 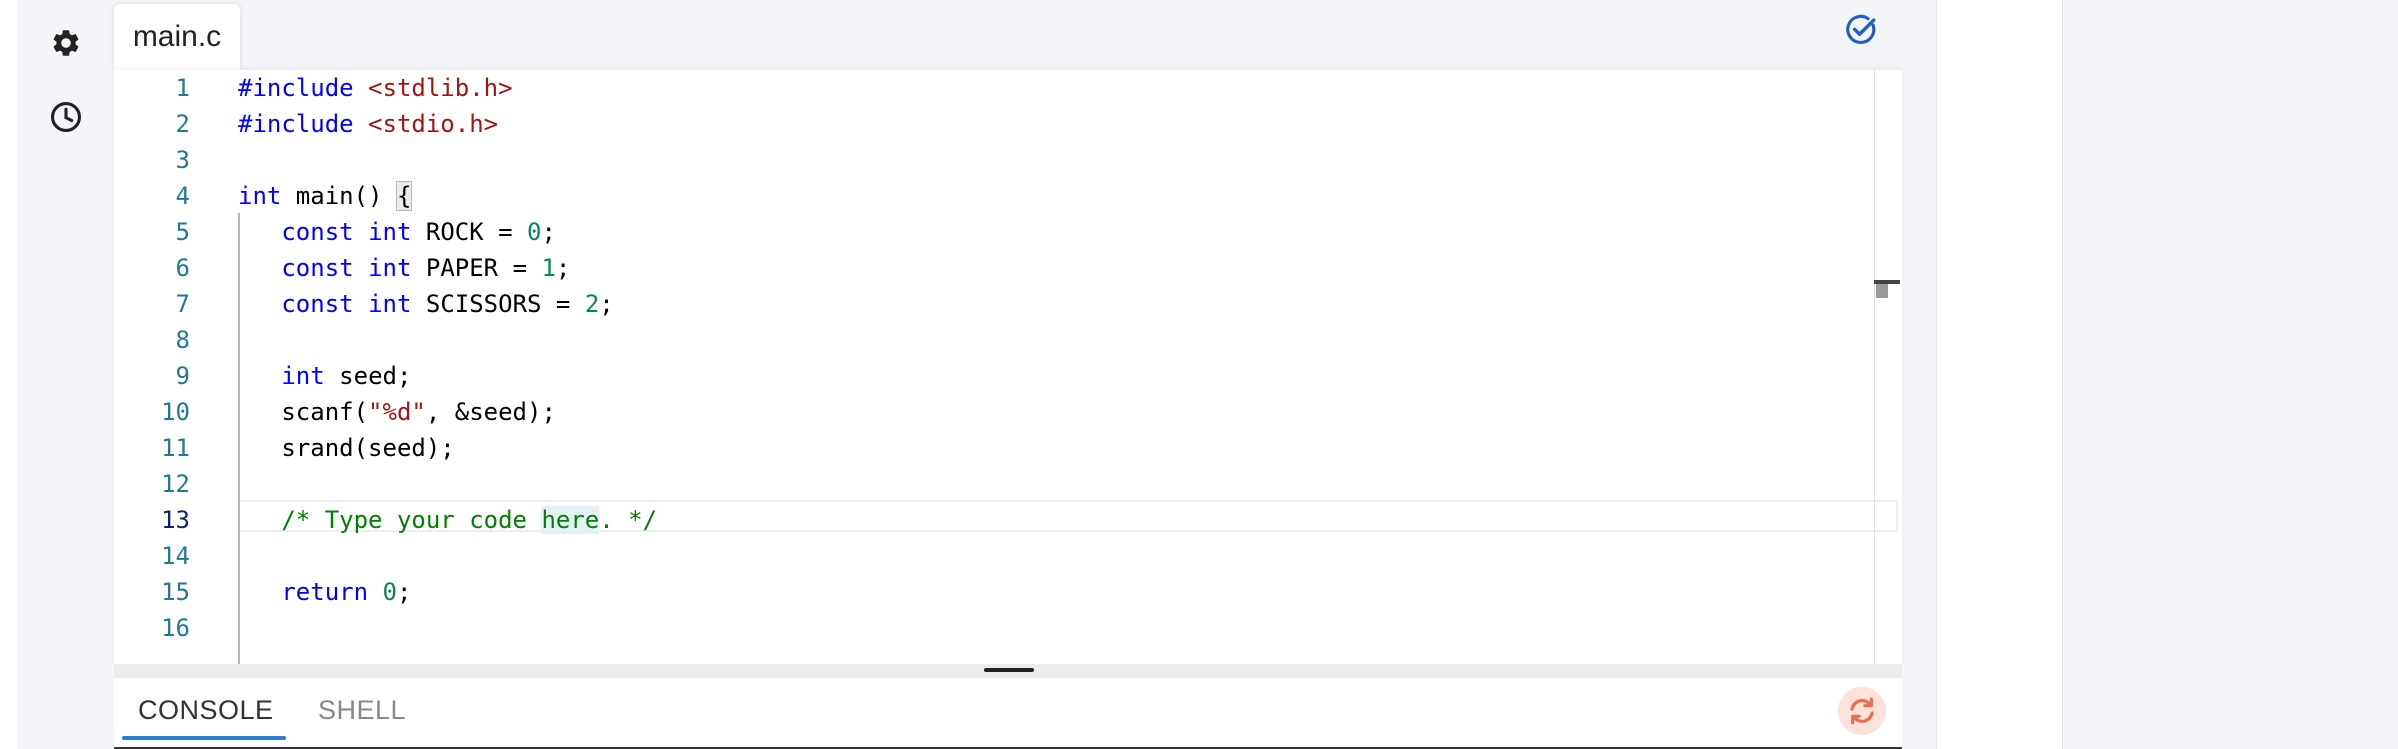 I want to click on console-panel: CONSOLE SHELL, so click(x=1008, y=713).